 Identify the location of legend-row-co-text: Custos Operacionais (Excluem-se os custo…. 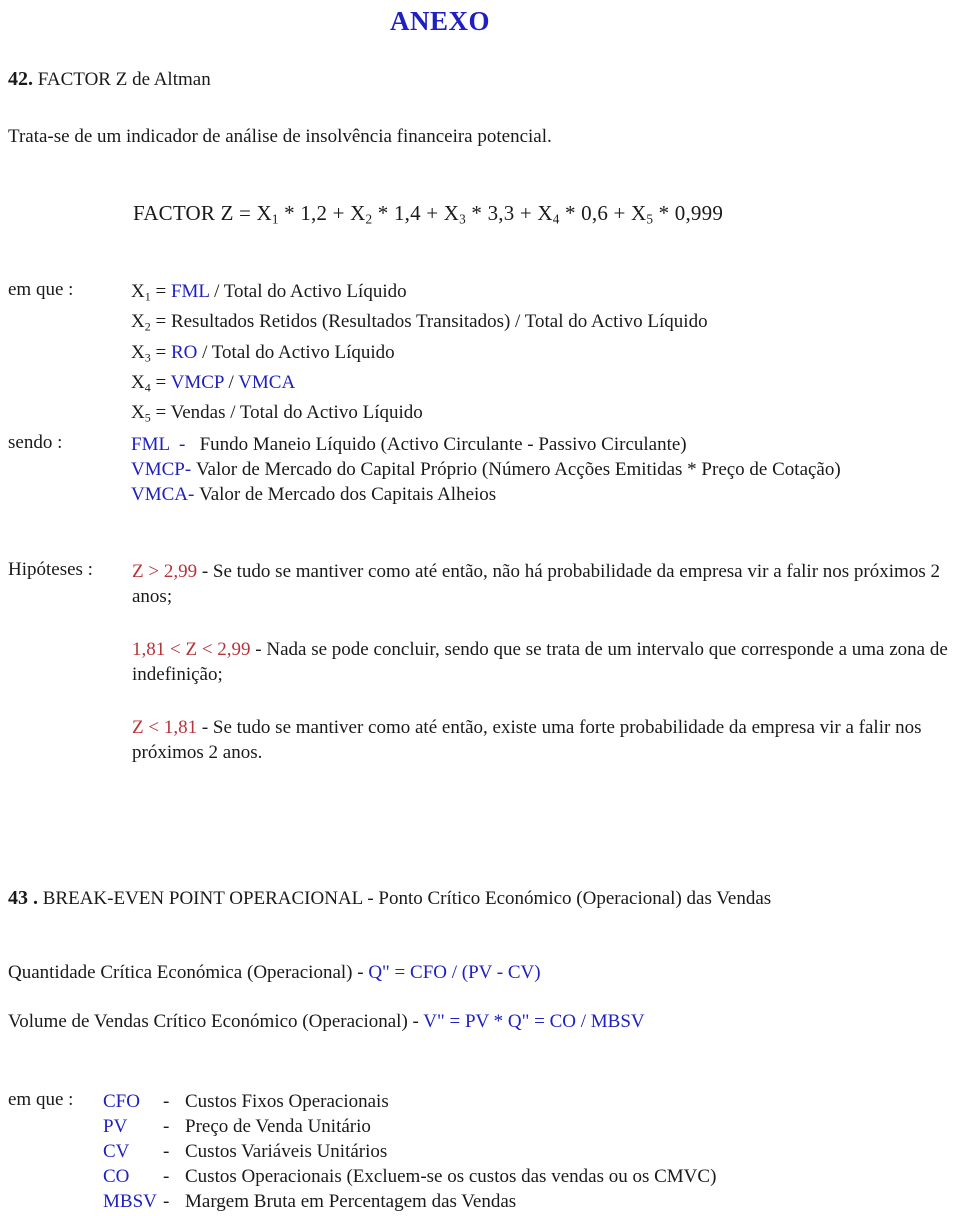
(451, 1176).